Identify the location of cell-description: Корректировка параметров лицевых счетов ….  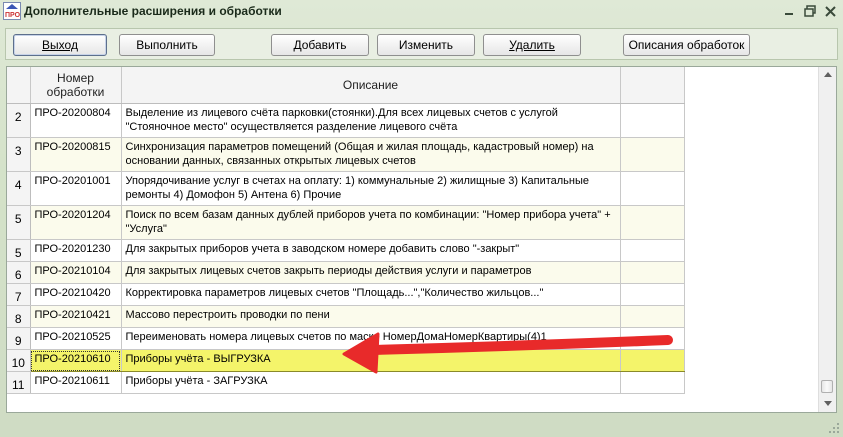
(371, 294).